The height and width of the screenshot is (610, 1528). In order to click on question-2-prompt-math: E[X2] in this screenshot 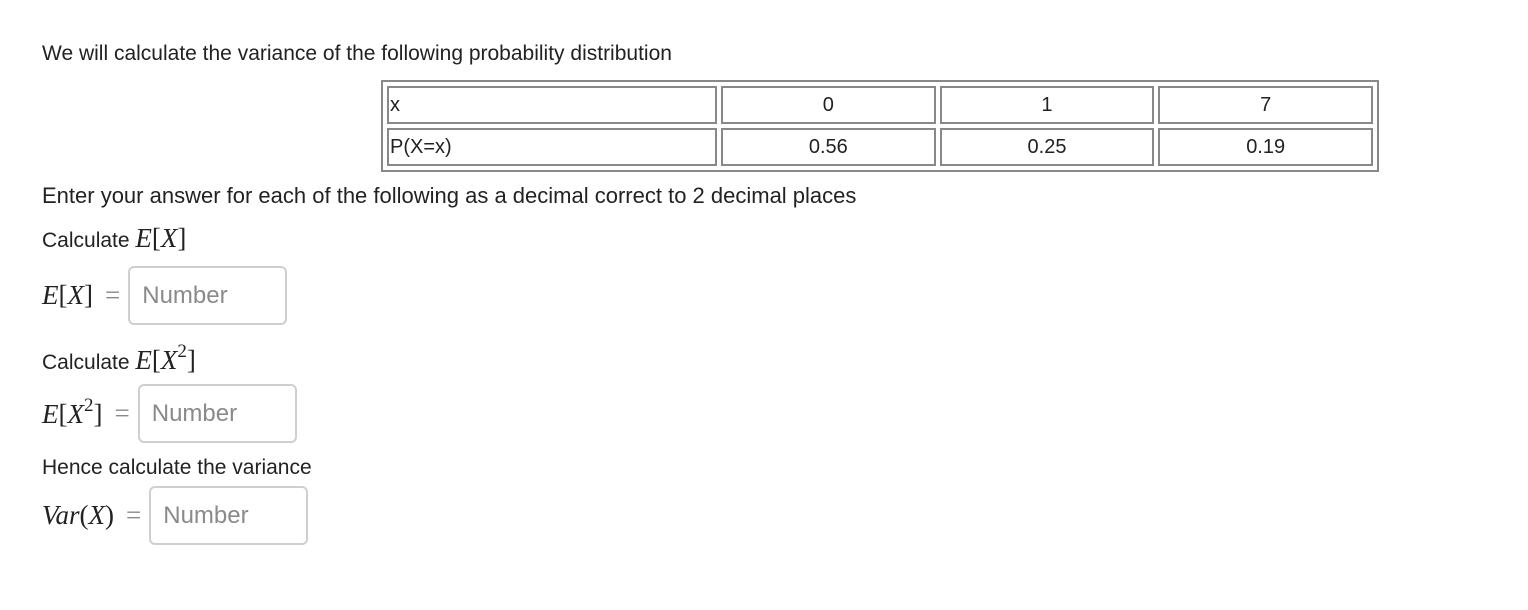, I will do `click(165, 358)`.